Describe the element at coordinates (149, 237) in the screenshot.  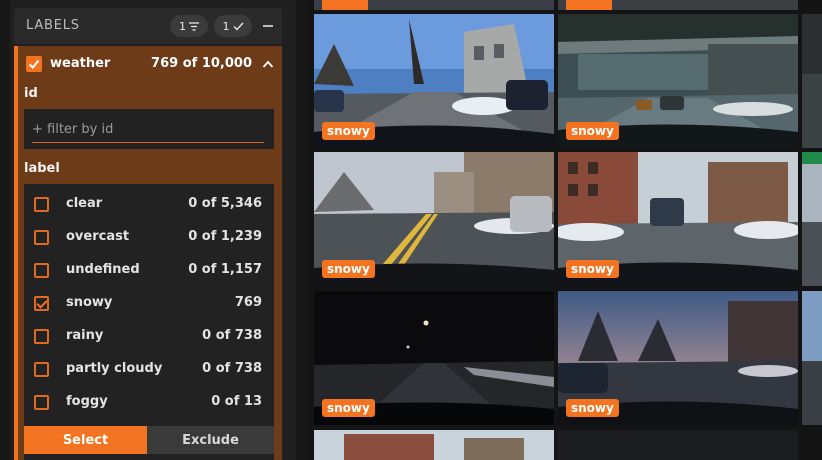
I see `label-value-row: overcast 0 of 1,239` at that location.